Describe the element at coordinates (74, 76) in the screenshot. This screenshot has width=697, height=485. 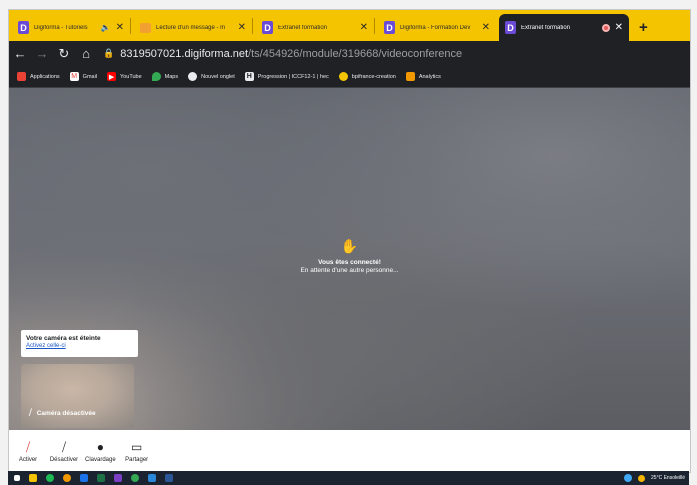
I see `gmail-icon: M` at that location.